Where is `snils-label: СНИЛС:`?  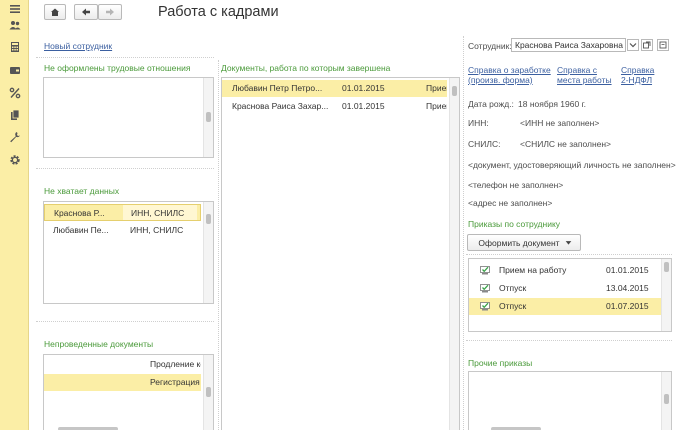 snils-label: СНИЛС: is located at coordinates (484, 144).